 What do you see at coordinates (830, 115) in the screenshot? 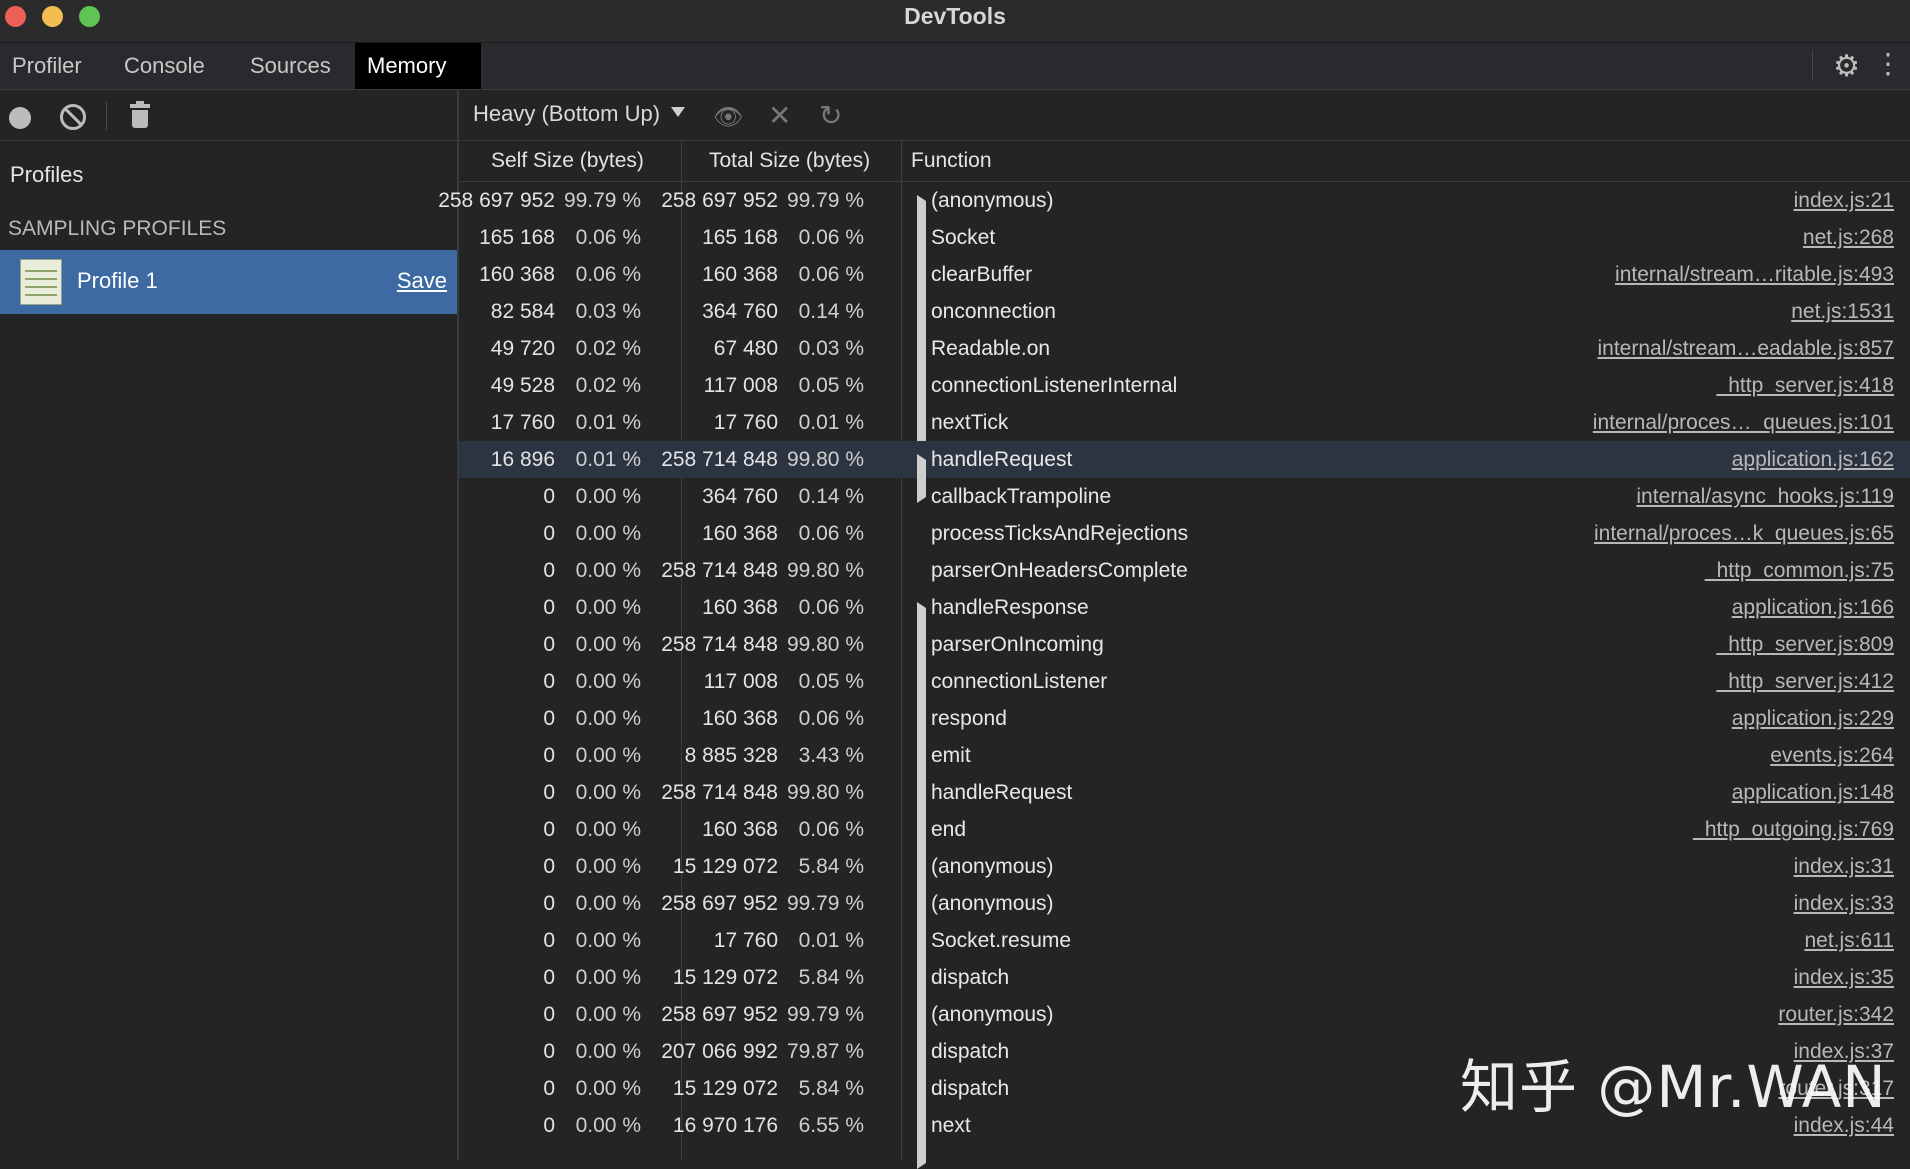
I see `restore-reload-icon: ↻` at bounding box center [830, 115].